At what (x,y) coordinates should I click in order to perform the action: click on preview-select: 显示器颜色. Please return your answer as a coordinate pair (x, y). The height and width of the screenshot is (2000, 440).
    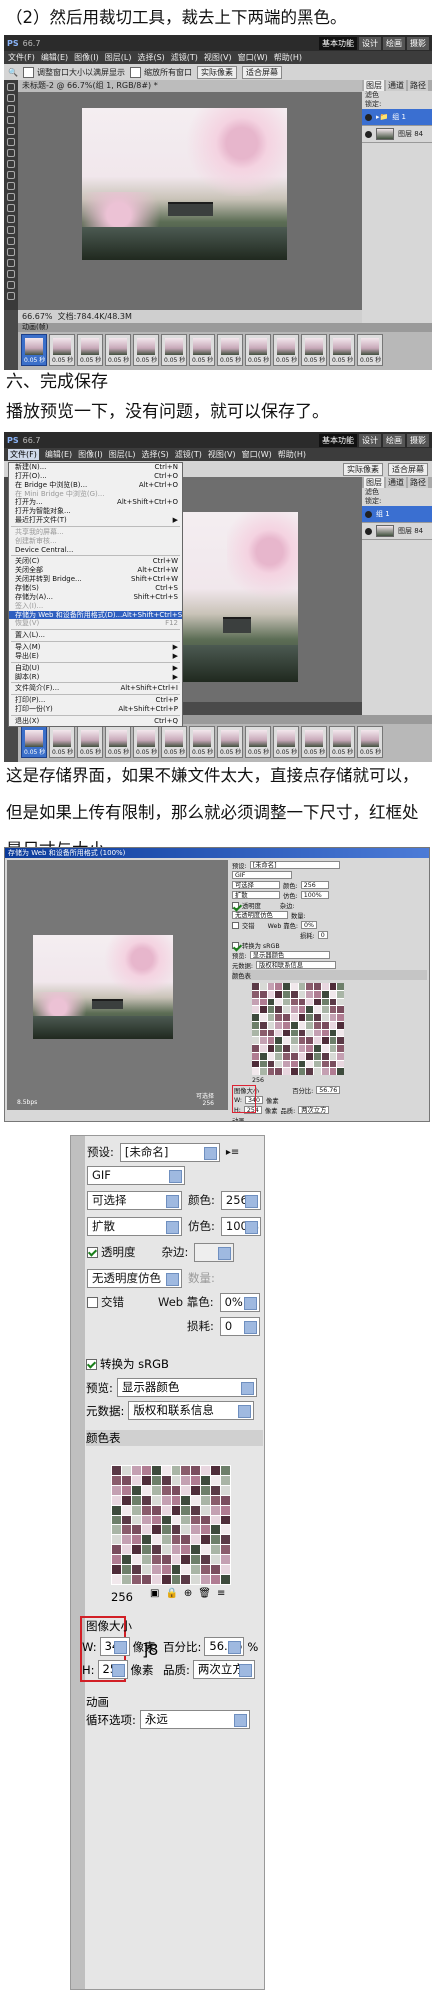
    Looking at the image, I should click on (186, 1387).